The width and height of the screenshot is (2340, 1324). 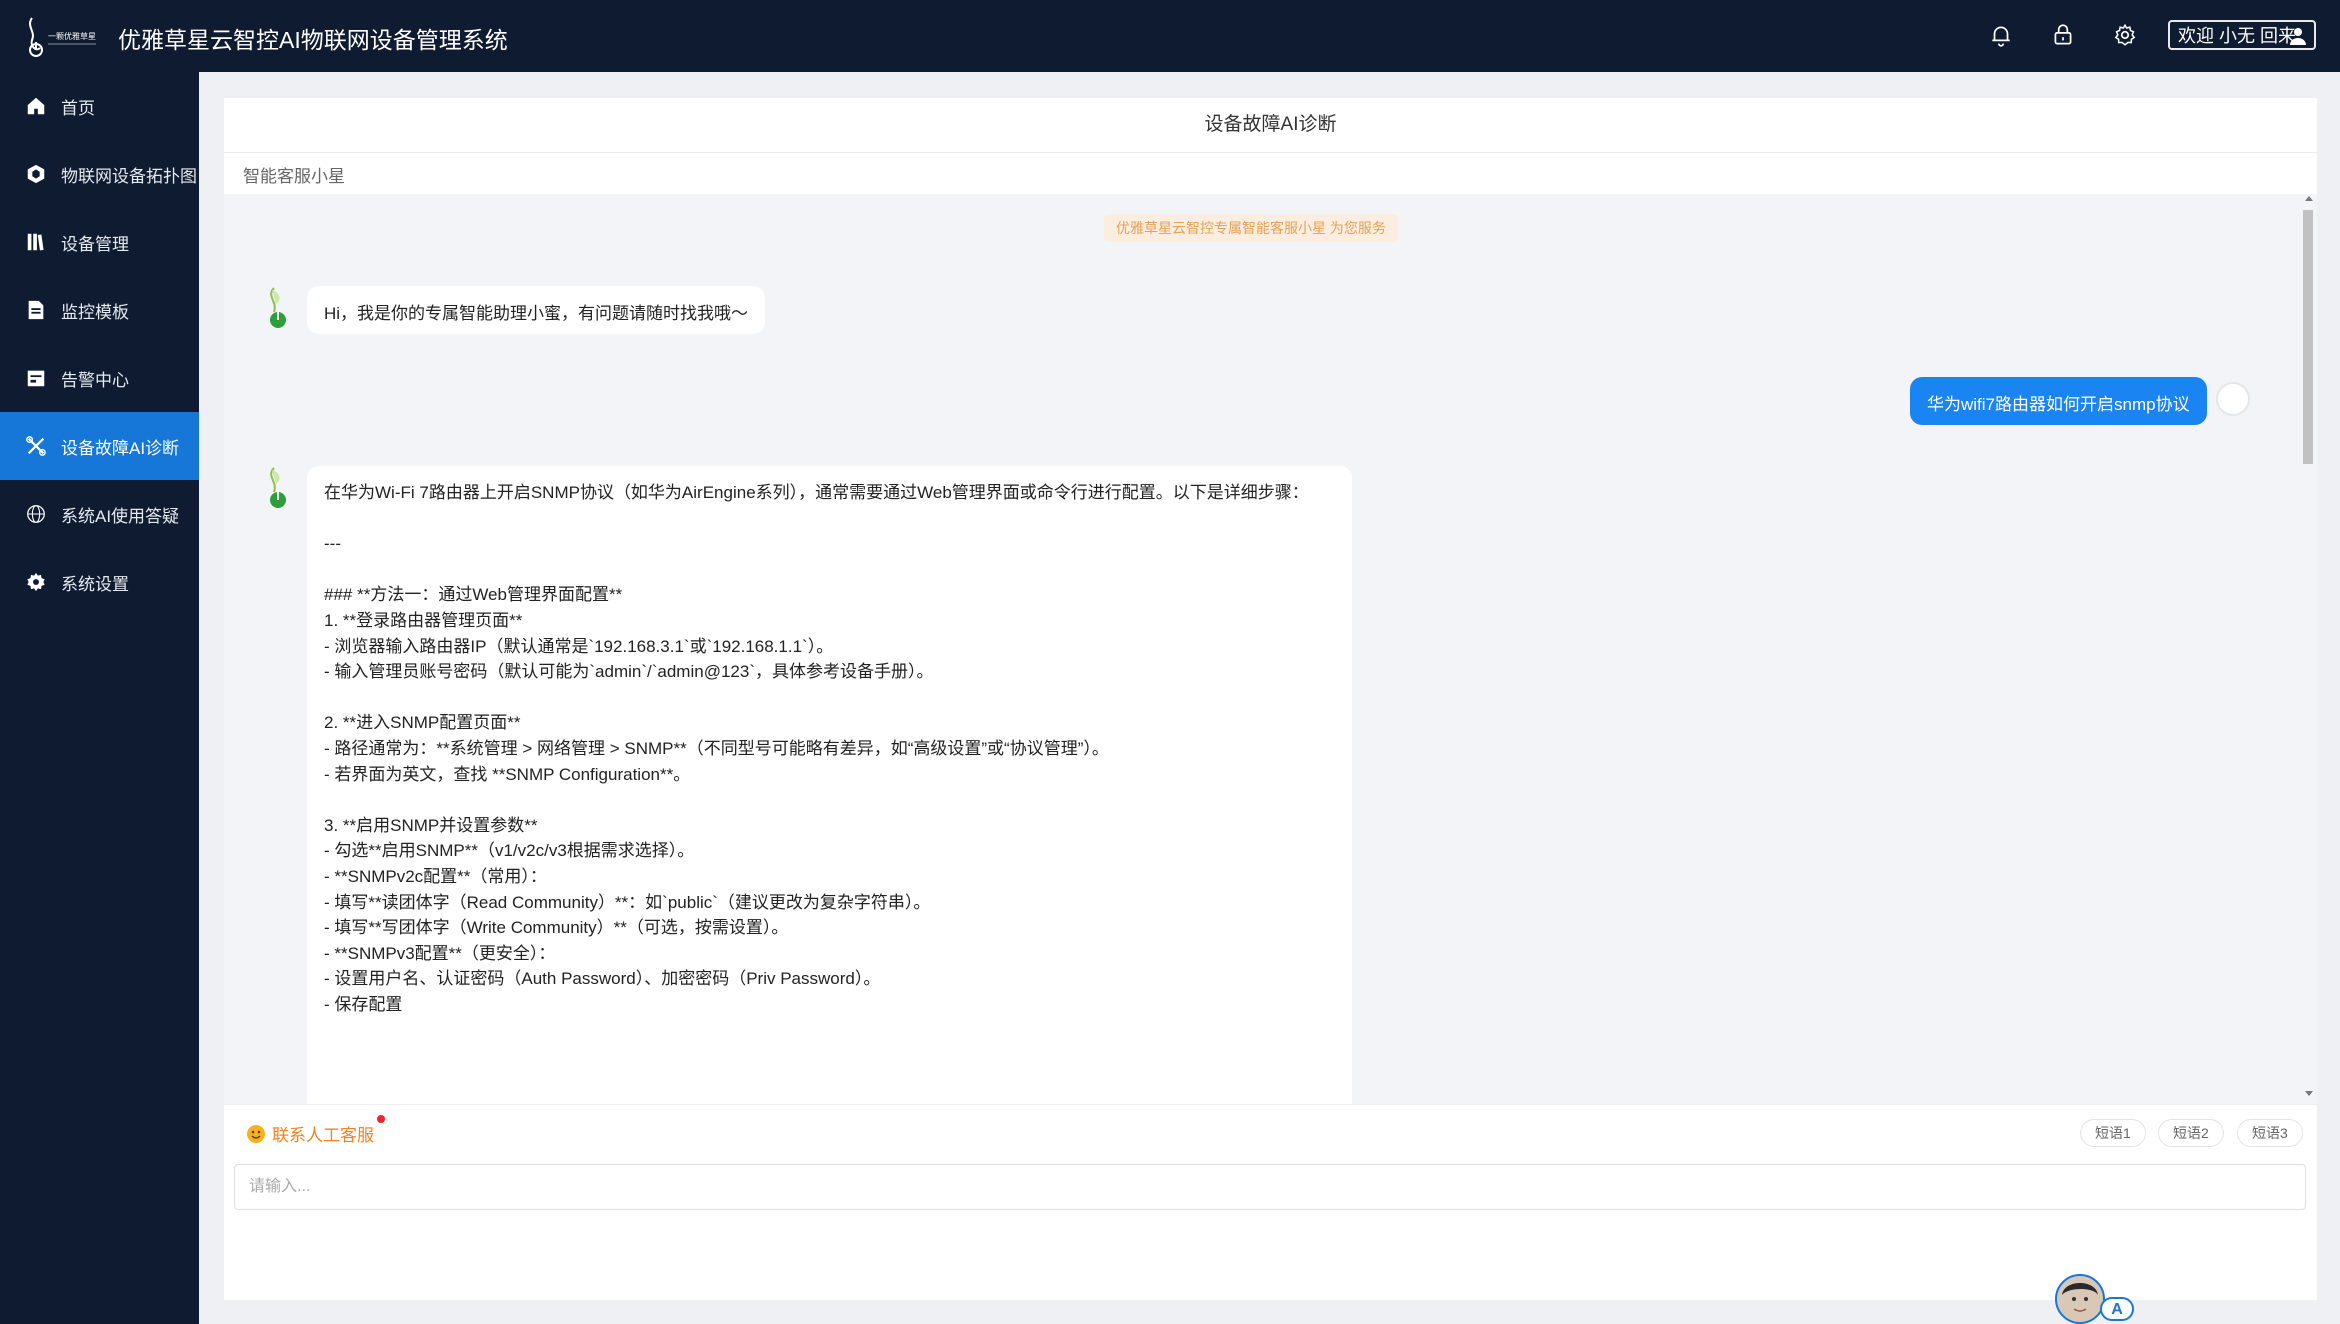 What do you see at coordinates (120, 448) in the screenshot?
I see `sidebar-item-label: 设备故障AI诊断` at bounding box center [120, 448].